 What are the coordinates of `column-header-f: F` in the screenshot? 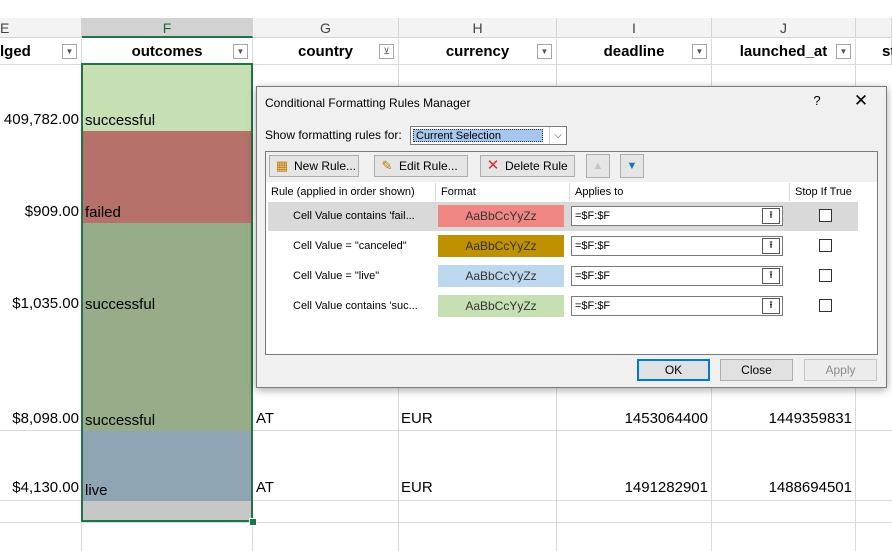 It's located at (167, 28).